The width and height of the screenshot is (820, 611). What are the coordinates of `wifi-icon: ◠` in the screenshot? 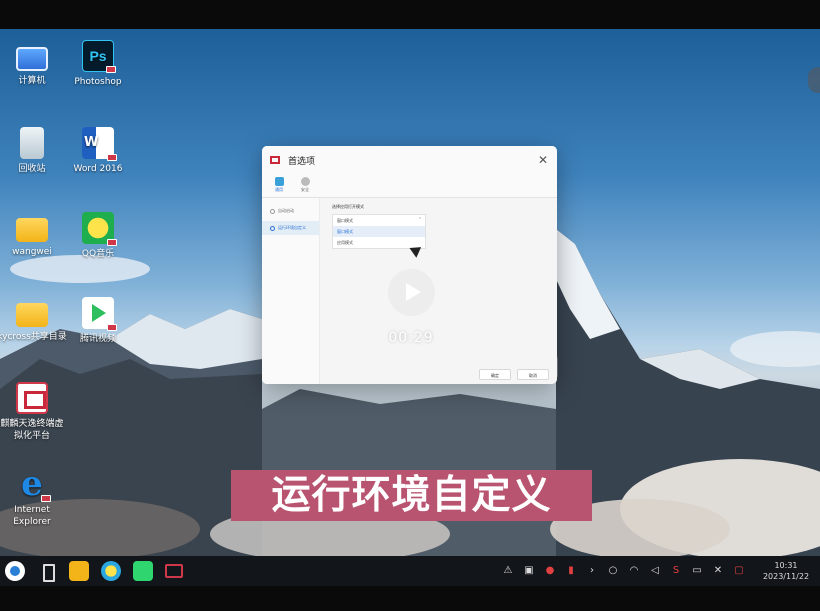 It's located at (634, 571).